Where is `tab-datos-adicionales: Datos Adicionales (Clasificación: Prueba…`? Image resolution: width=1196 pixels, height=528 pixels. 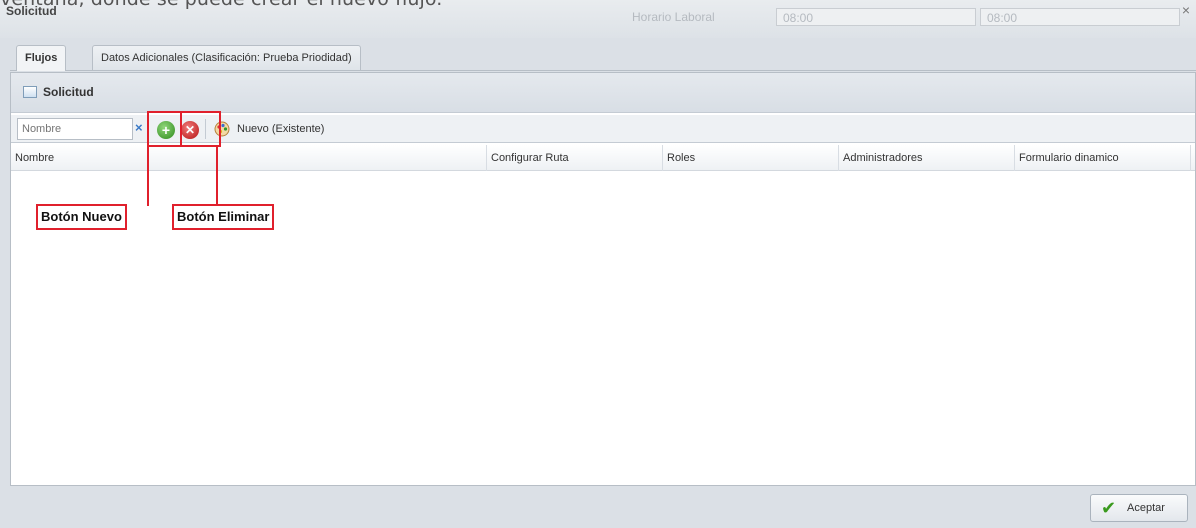 tab-datos-adicionales: Datos Adicionales (Clasificación: Prueba… is located at coordinates (226, 57).